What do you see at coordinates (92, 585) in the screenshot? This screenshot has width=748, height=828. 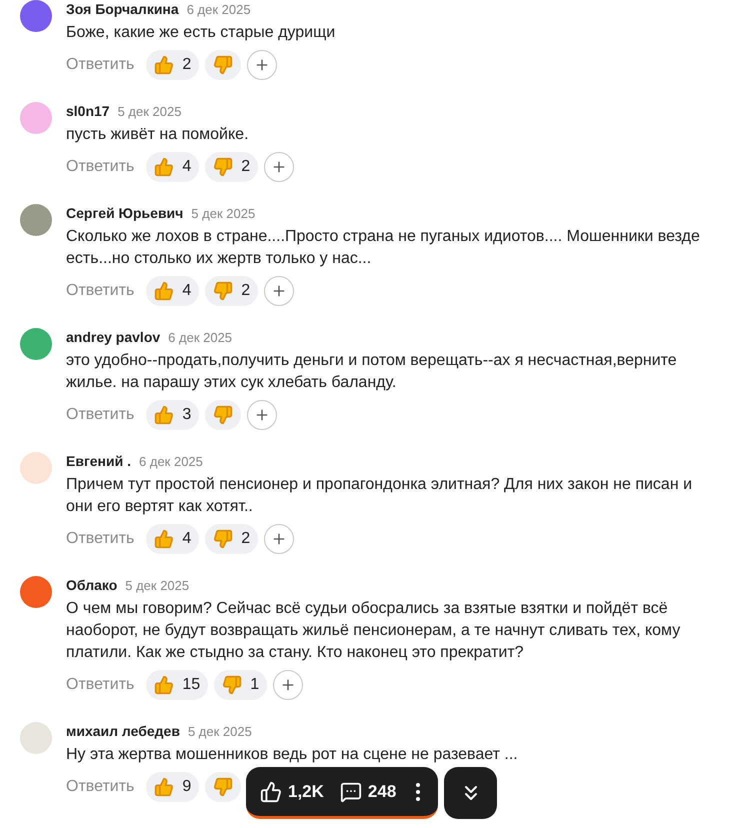 I see `author-name: Облако` at bounding box center [92, 585].